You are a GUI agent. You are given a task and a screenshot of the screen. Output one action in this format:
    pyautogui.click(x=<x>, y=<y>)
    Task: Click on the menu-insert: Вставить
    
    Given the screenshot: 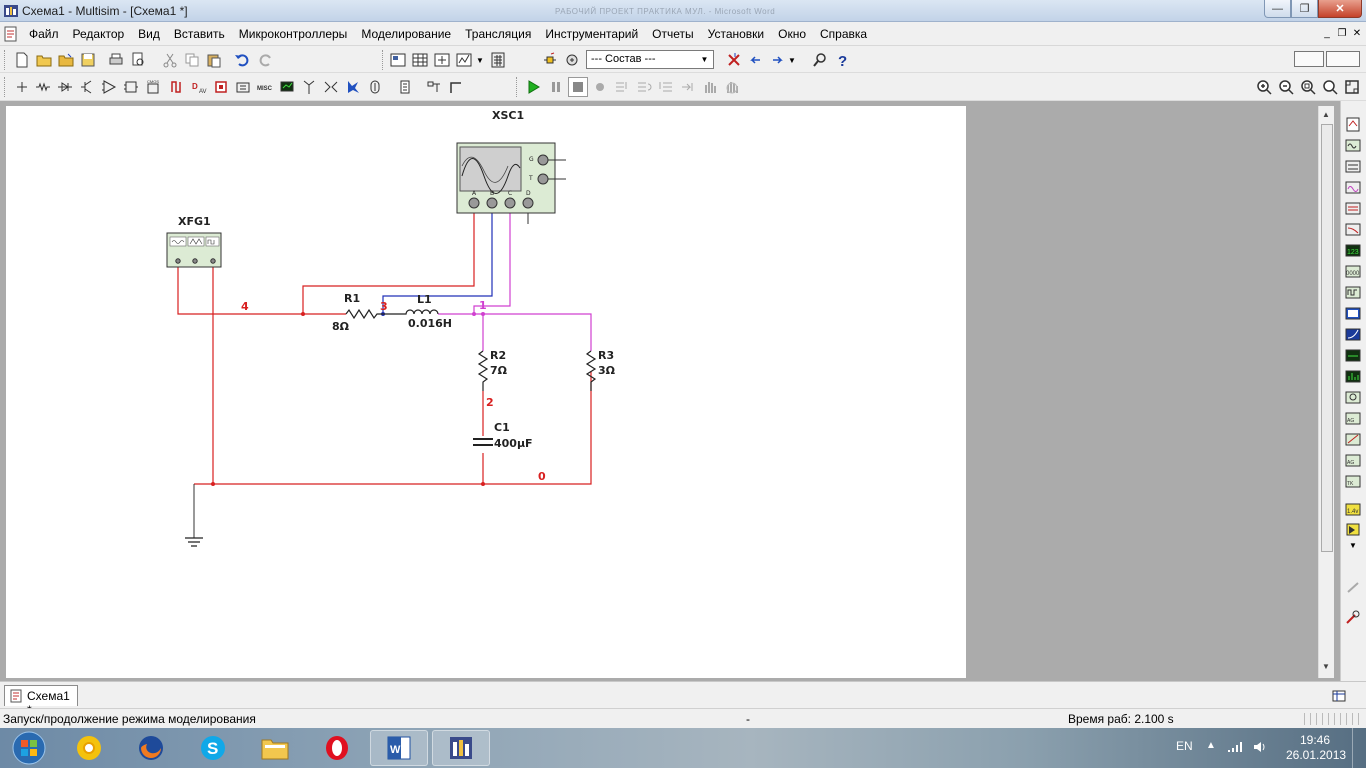 What is the action you would take?
    pyautogui.click(x=199, y=34)
    